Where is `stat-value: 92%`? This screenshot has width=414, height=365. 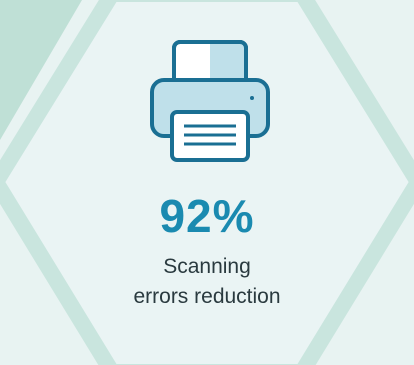 stat-value: 92% is located at coordinates (207, 216).